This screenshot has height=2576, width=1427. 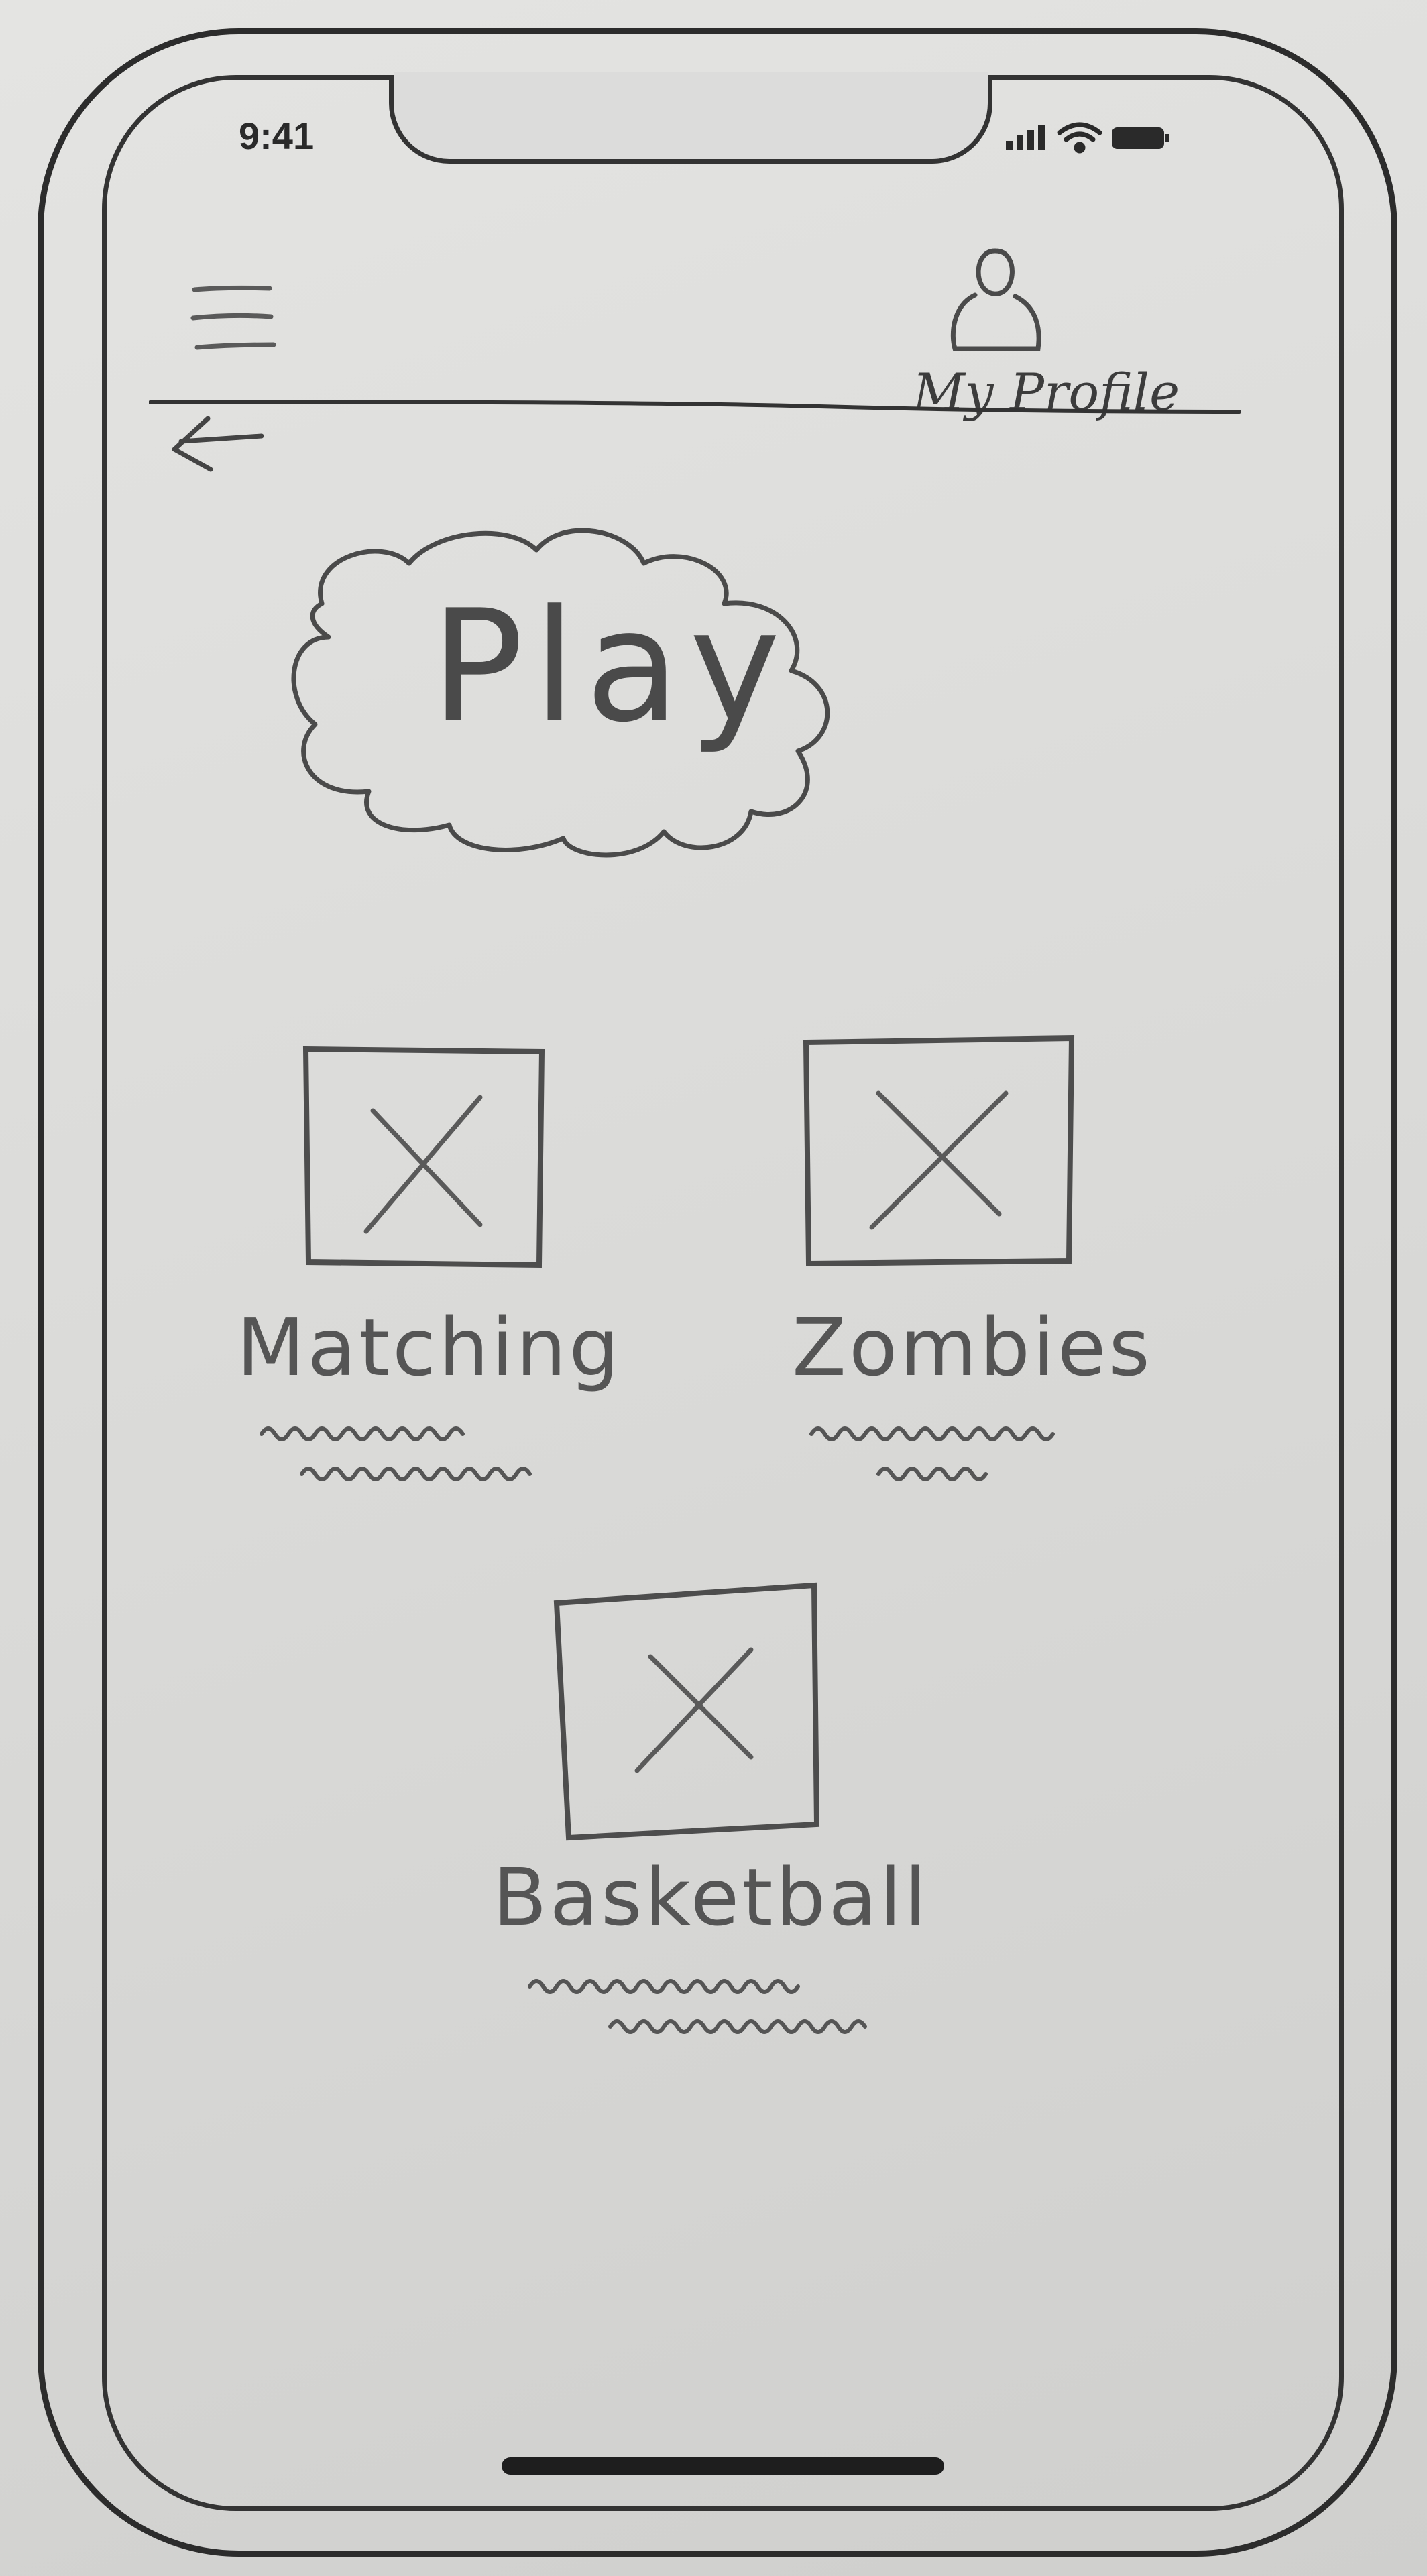 What do you see at coordinates (429, 1347) in the screenshot?
I see `tile-label-matching: Matching` at bounding box center [429, 1347].